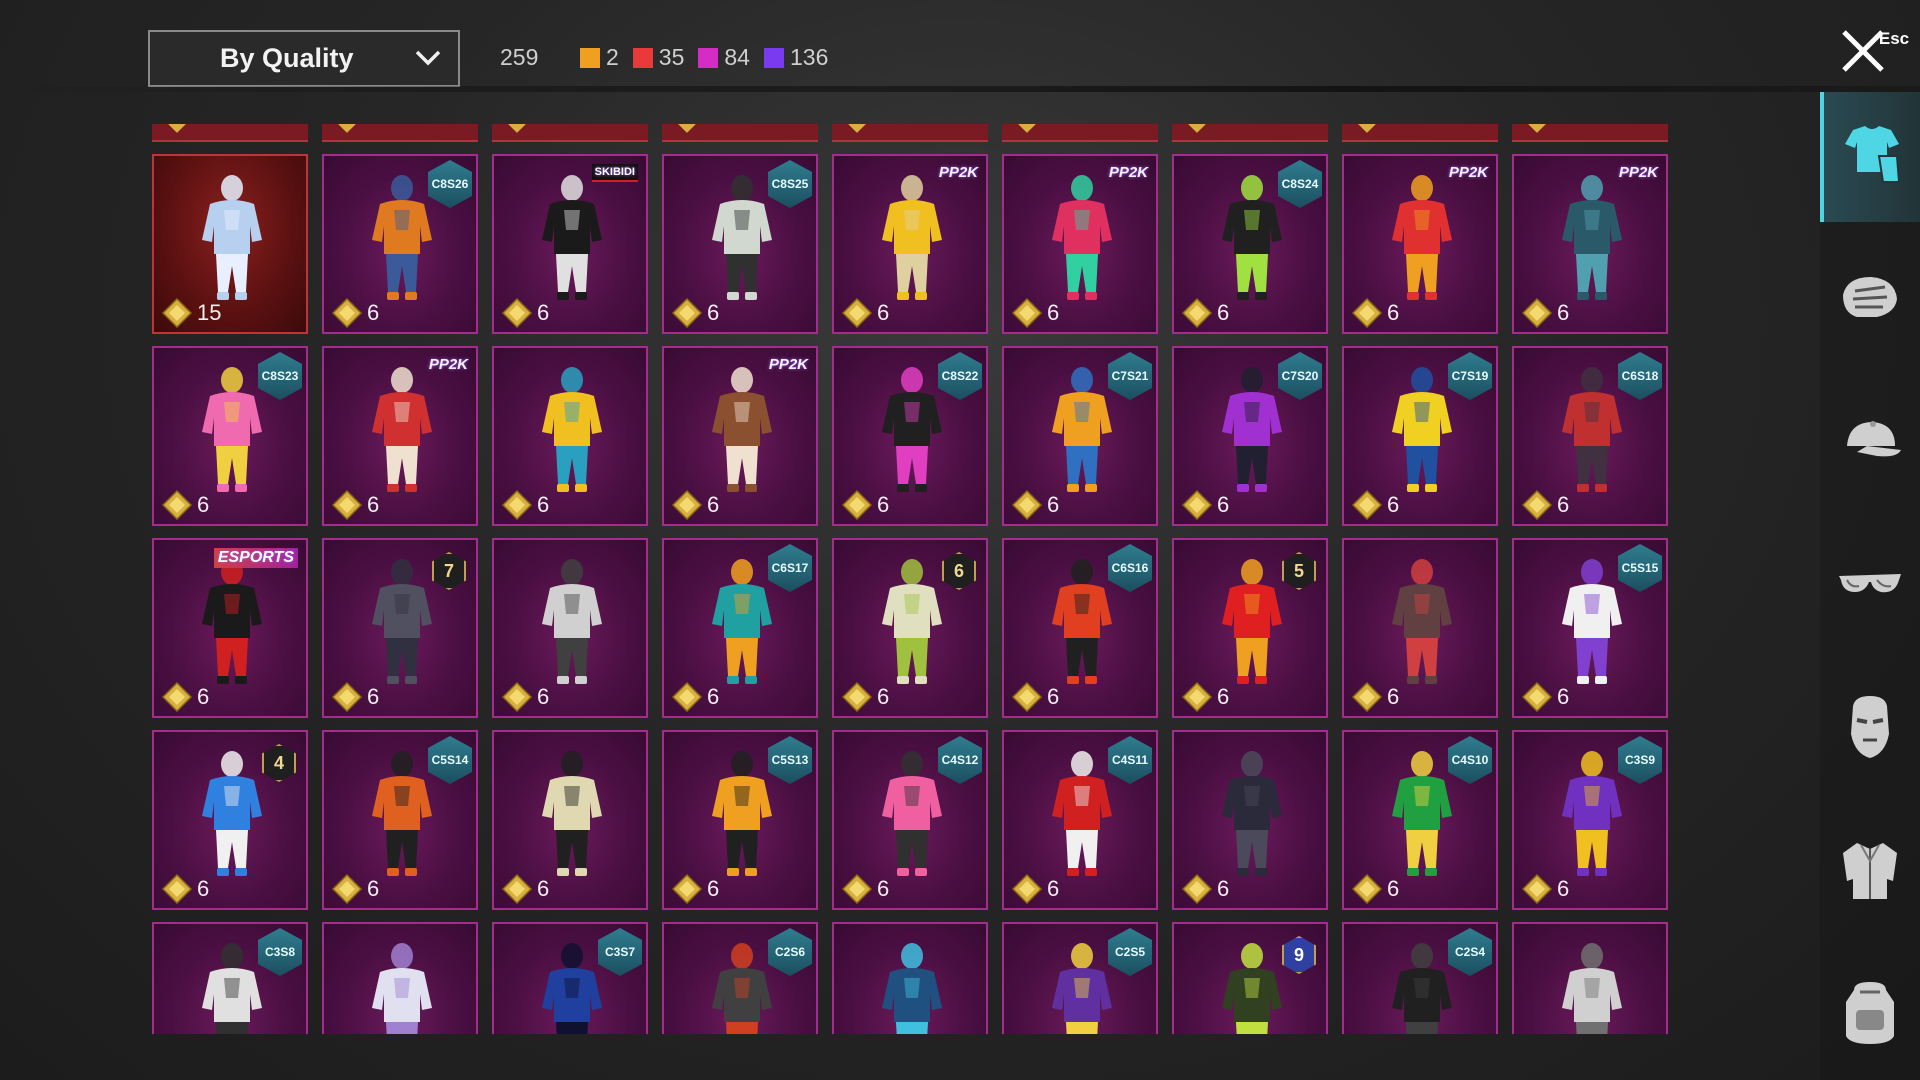 Image resolution: width=1920 pixels, height=1080 pixels. Describe the element at coordinates (1420, 436) in the screenshot. I see `outfit-card: C7S19 6` at that location.